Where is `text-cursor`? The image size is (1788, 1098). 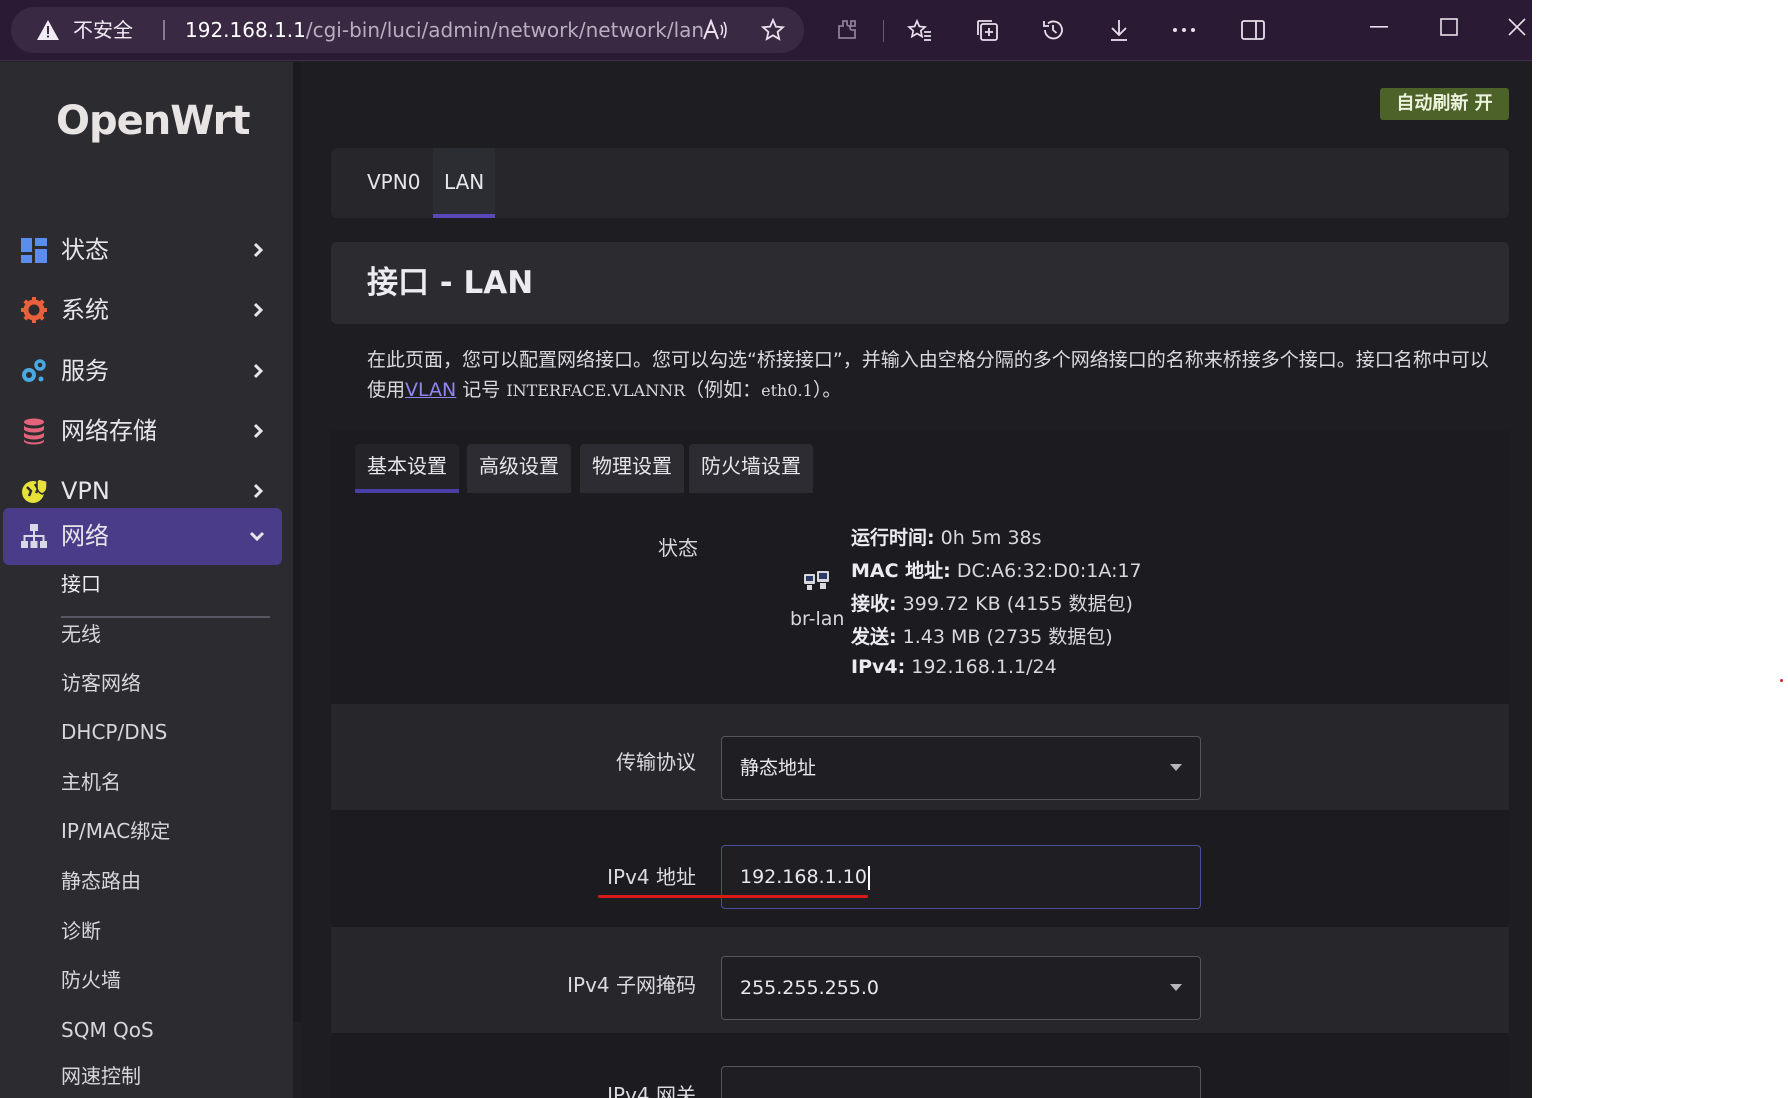 text-cursor is located at coordinates (868, 877).